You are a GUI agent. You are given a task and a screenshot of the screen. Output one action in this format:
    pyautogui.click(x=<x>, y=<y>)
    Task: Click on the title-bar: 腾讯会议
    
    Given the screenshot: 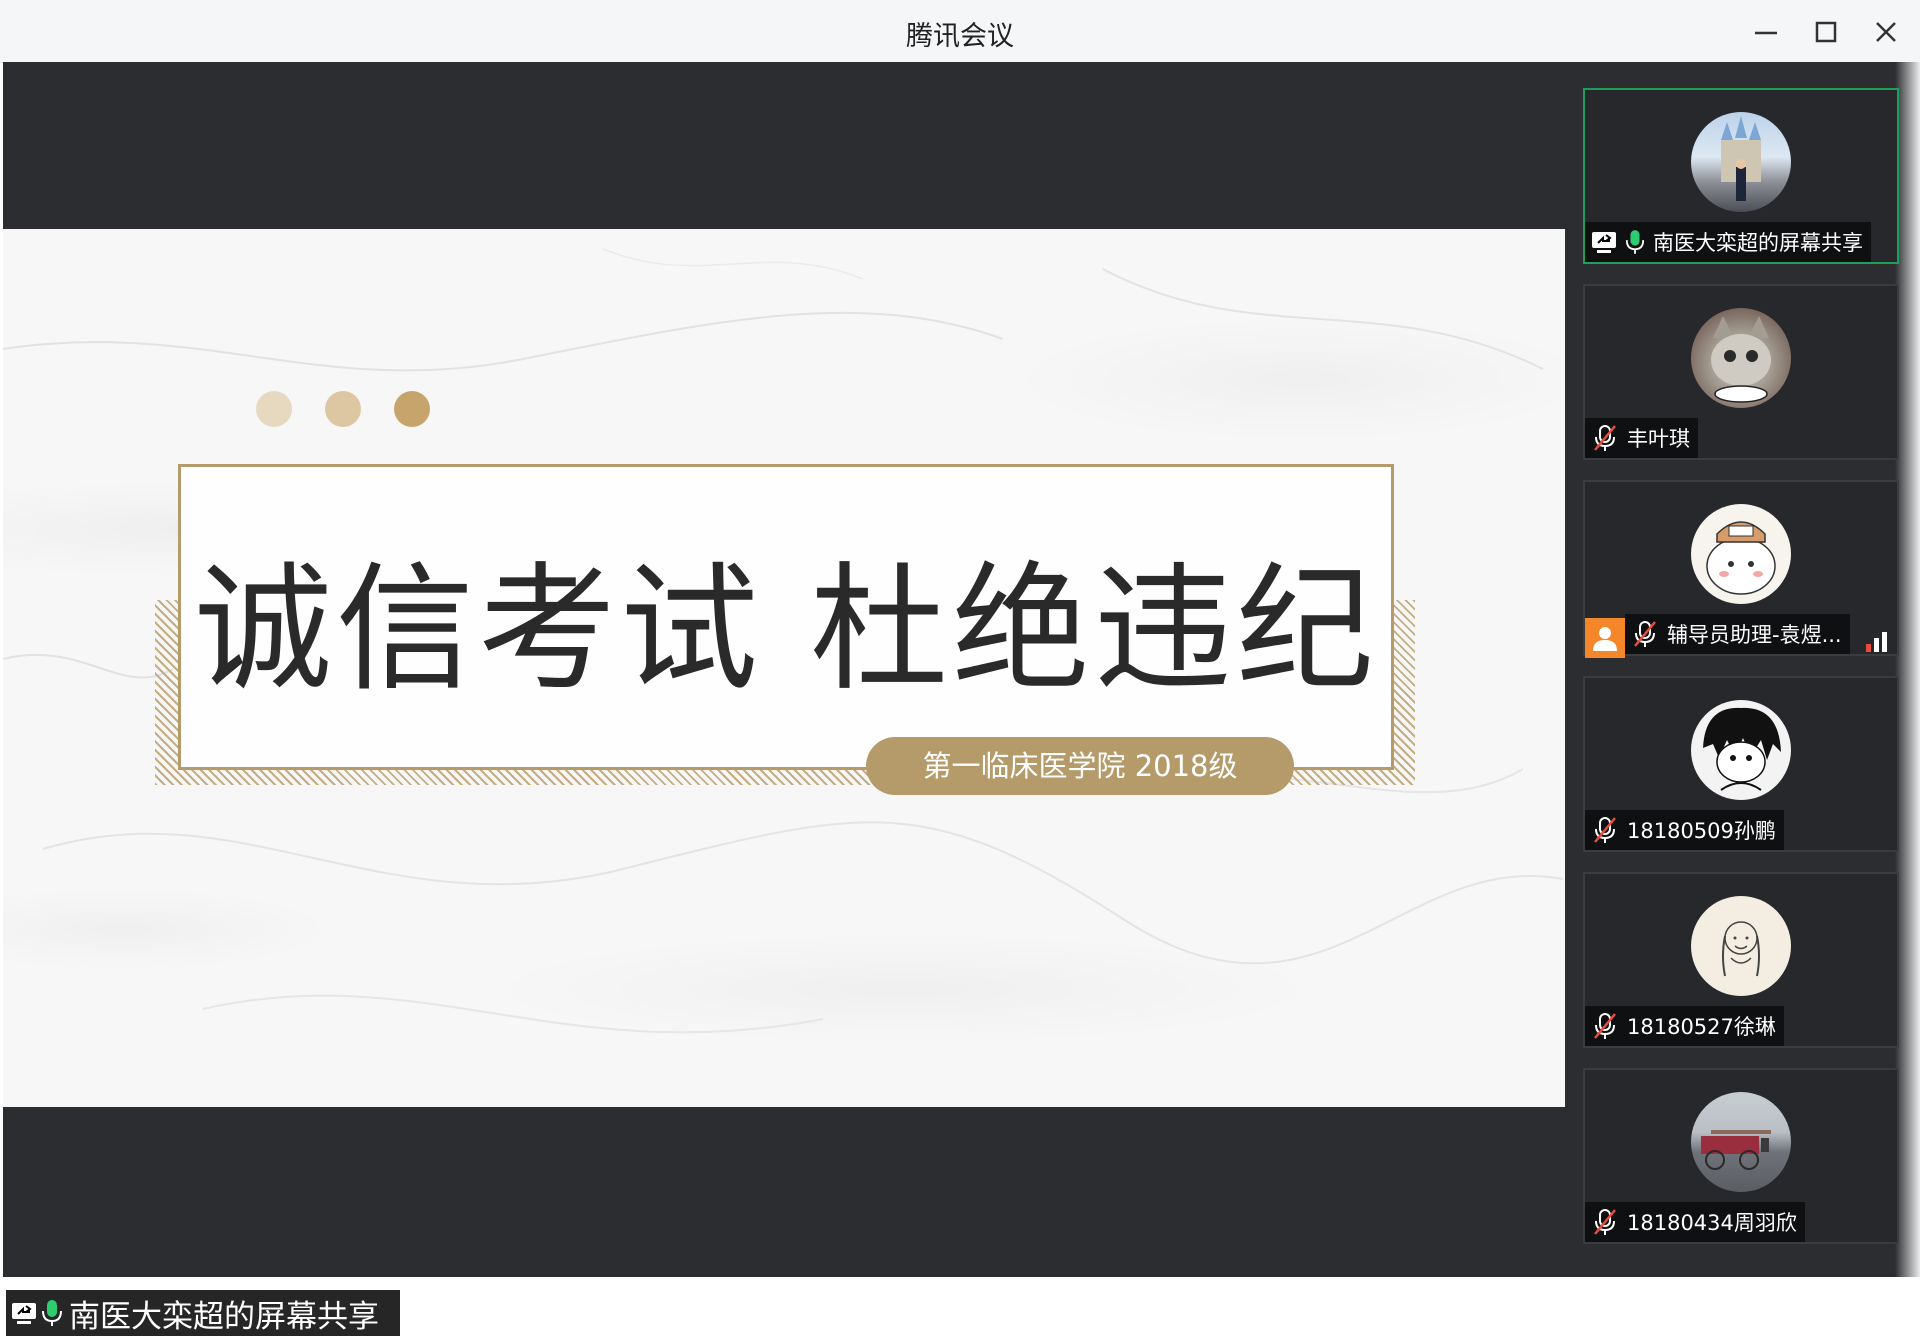 What is the action you would take?
    pyautogui.click(x=960, y=31)
    